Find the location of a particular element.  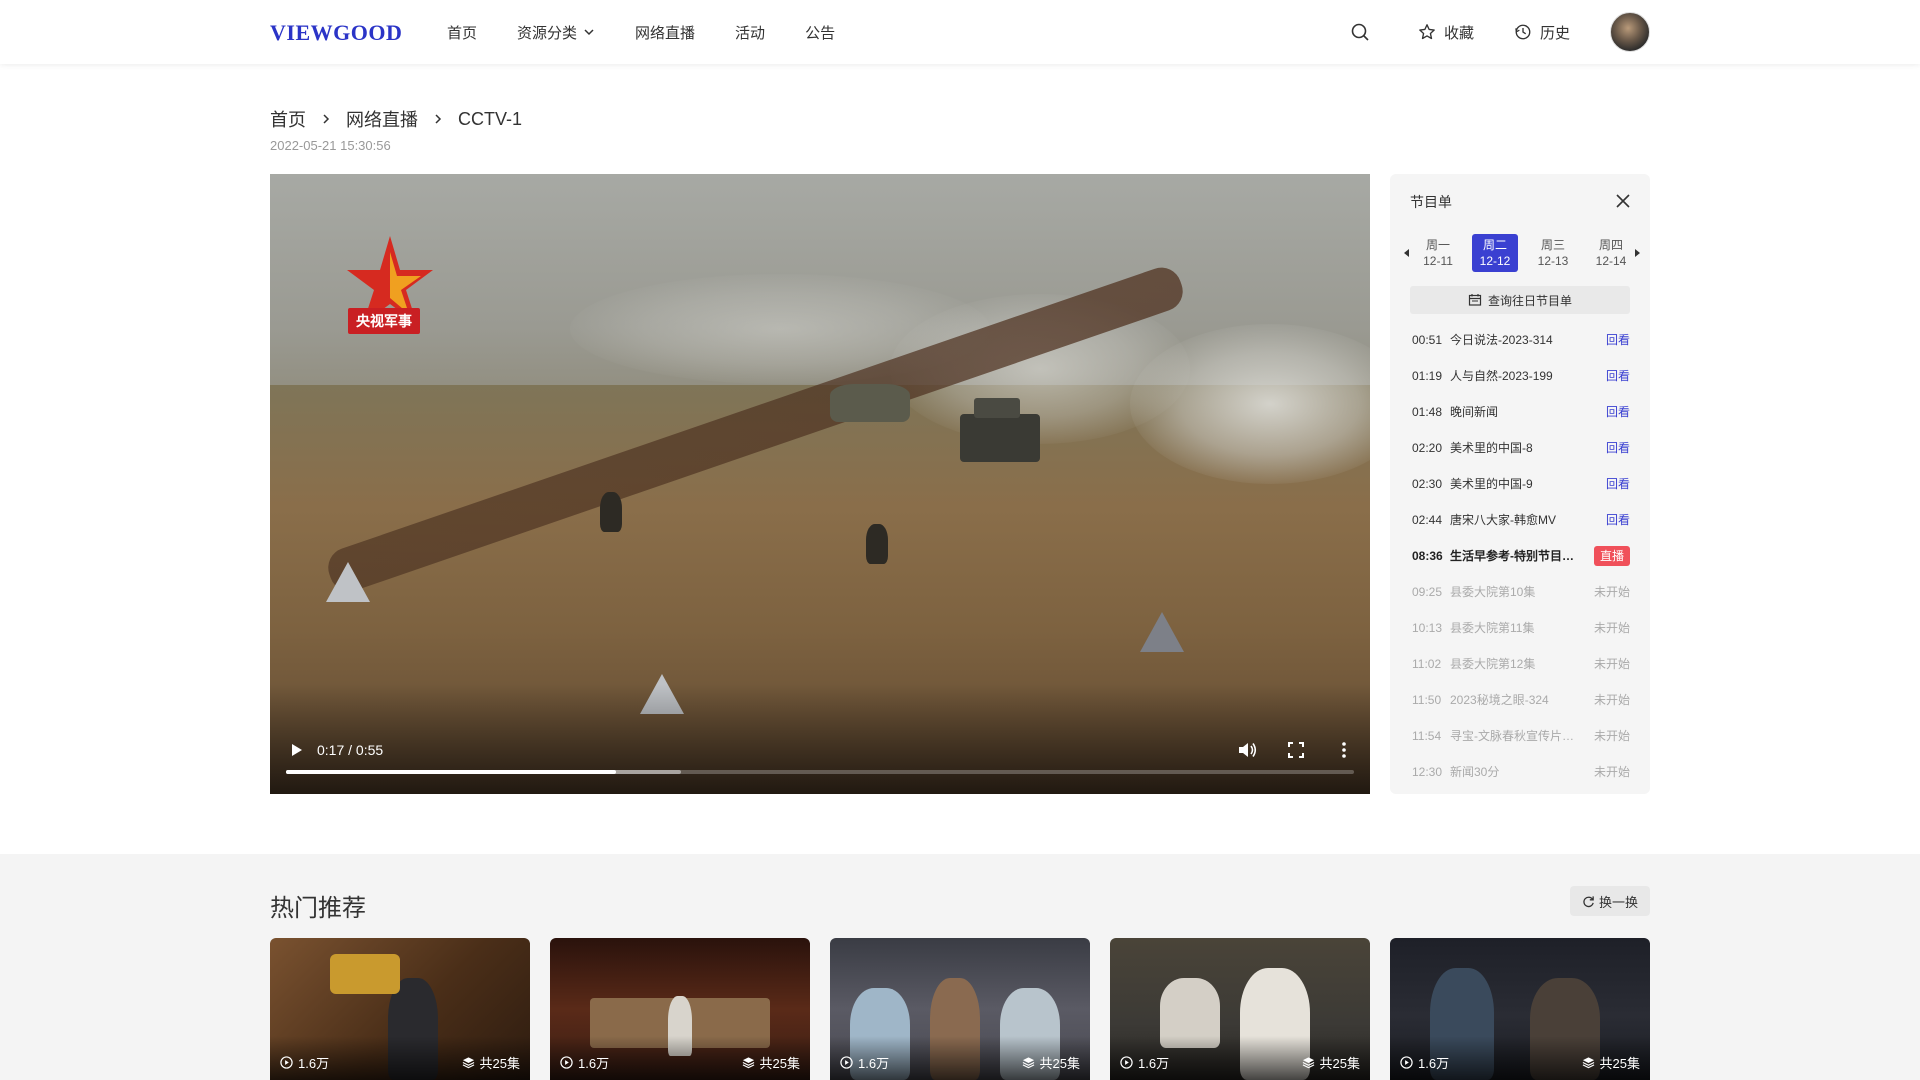

day-selector: 周一 12-11 周二 12-12 周三 12-13 周四 12-14 is located at coordinates (1520, 253).